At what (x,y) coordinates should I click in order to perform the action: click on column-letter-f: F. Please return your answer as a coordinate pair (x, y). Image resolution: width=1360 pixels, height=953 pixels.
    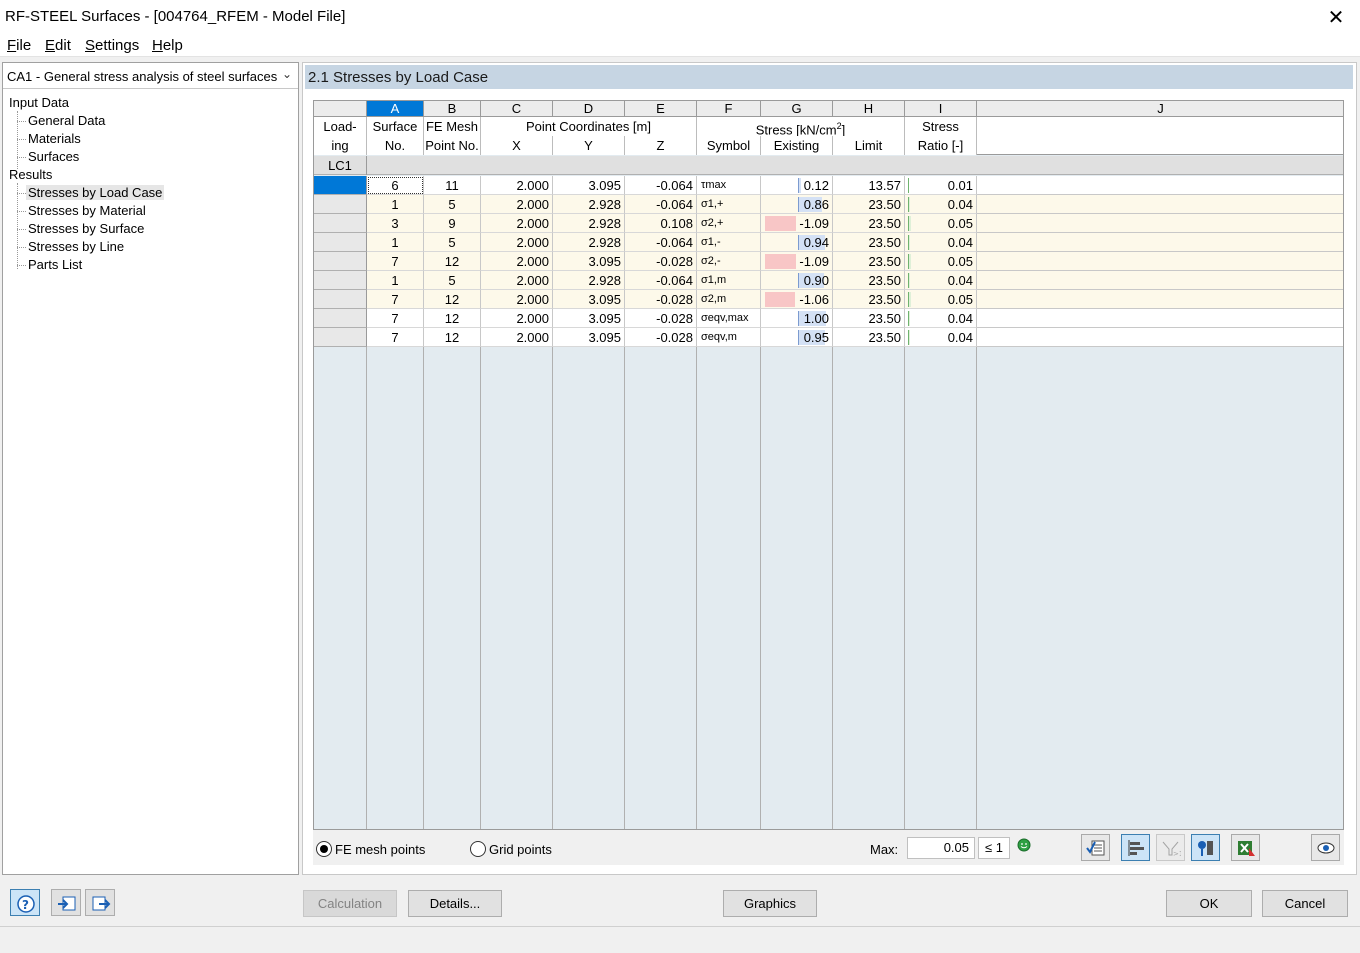
    Looking at the image, I should click on (729, 109).